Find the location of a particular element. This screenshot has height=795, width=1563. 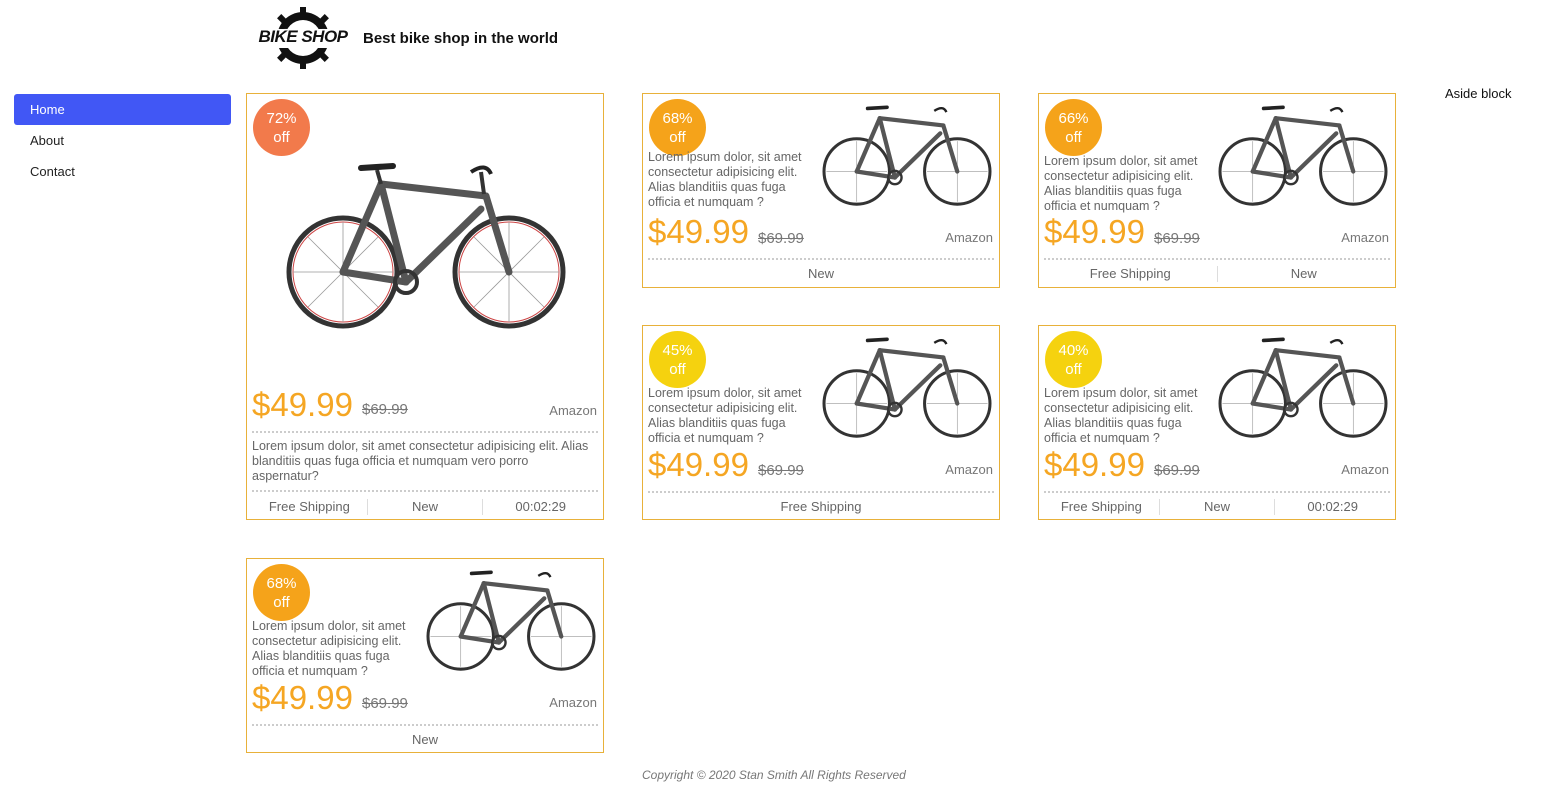

logo-text: BIKE SHOP is located at coordinates (303, 36).